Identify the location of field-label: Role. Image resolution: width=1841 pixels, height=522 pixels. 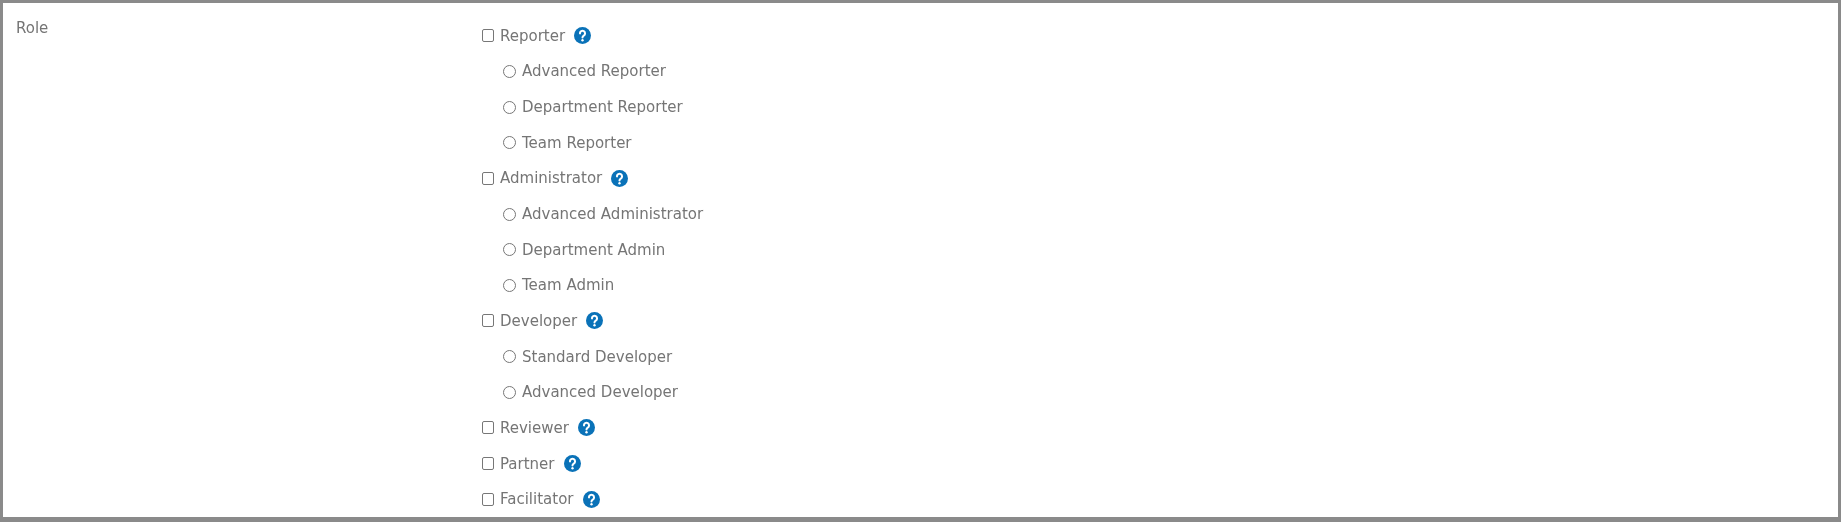
(33, 28).